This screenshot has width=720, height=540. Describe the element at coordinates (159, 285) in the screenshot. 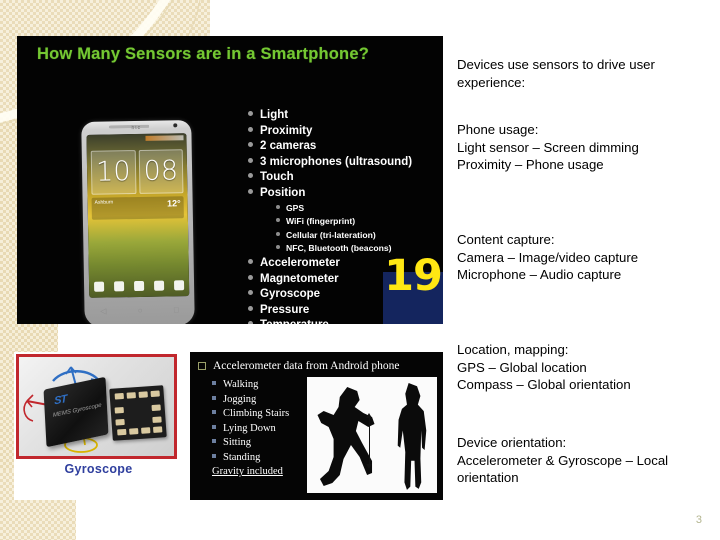

I see `messages-icon` at that location.